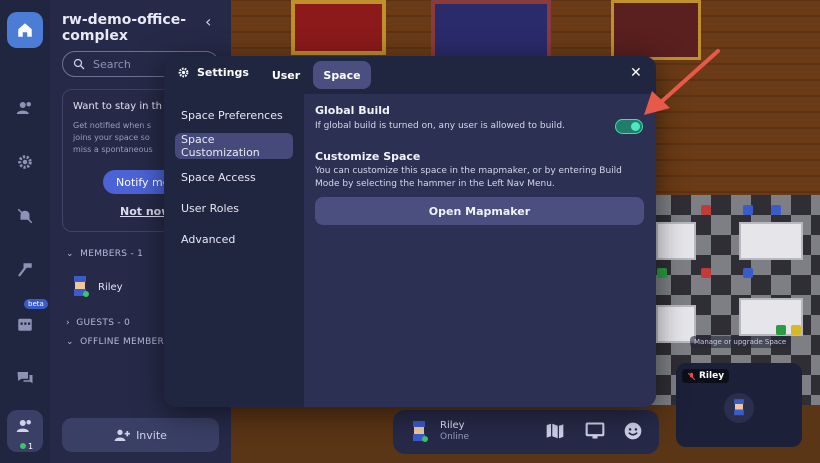 The height and width of the screenshot is (463, 820). Describe the element at coordinates (712, 376) in the screenshot. I see `video-name: Riley` at that location.